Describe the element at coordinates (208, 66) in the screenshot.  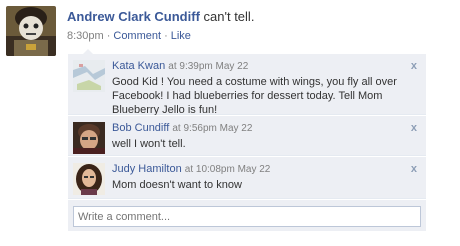
I see `comment-timestamp: at 9:39pm May 22` at that location.